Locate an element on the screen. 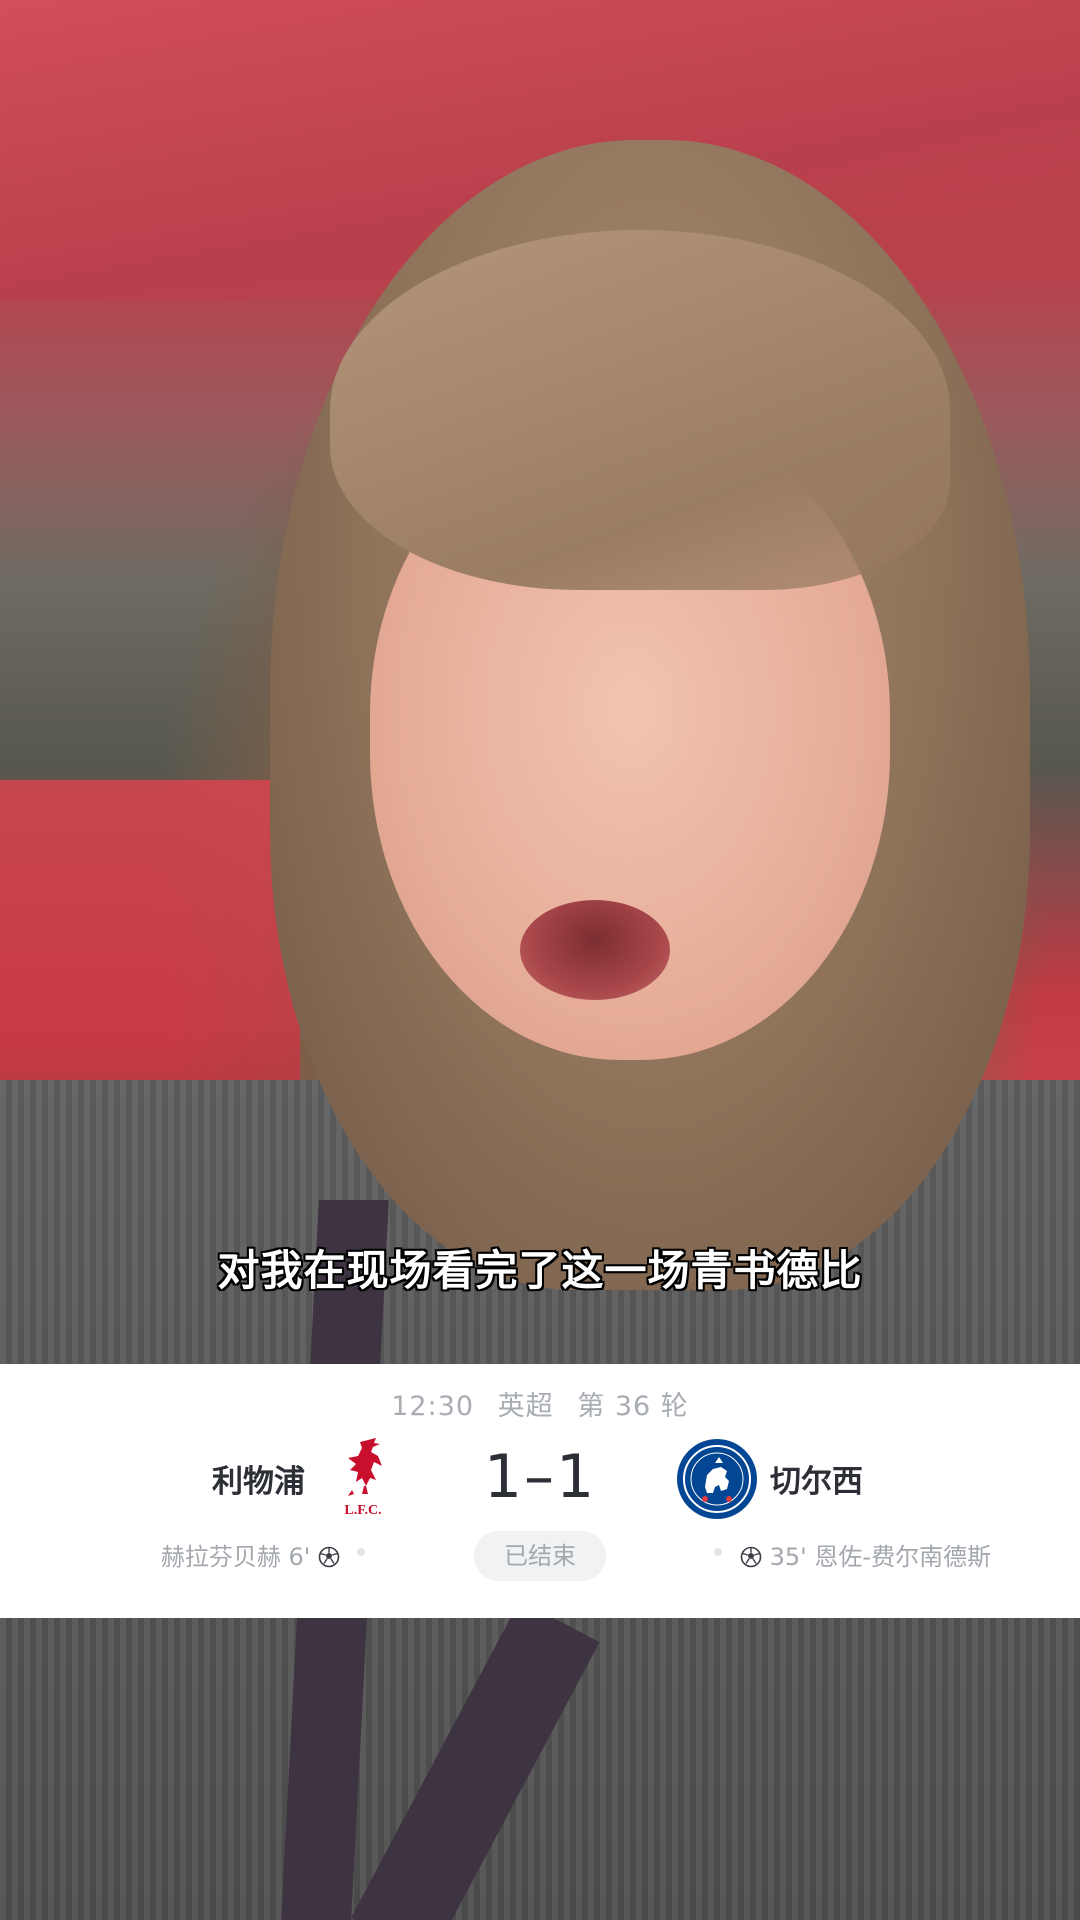 Image resolution: width=1080 pixels, height=1920 pixels. match-status-badge: 已结束 is located at coordinates (540, 1556).